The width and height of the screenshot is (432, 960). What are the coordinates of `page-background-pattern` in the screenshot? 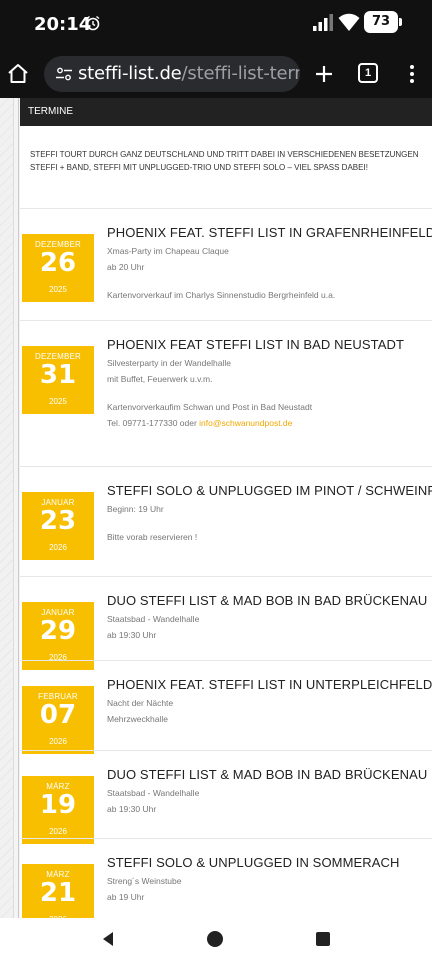 It's located at (7, 508).